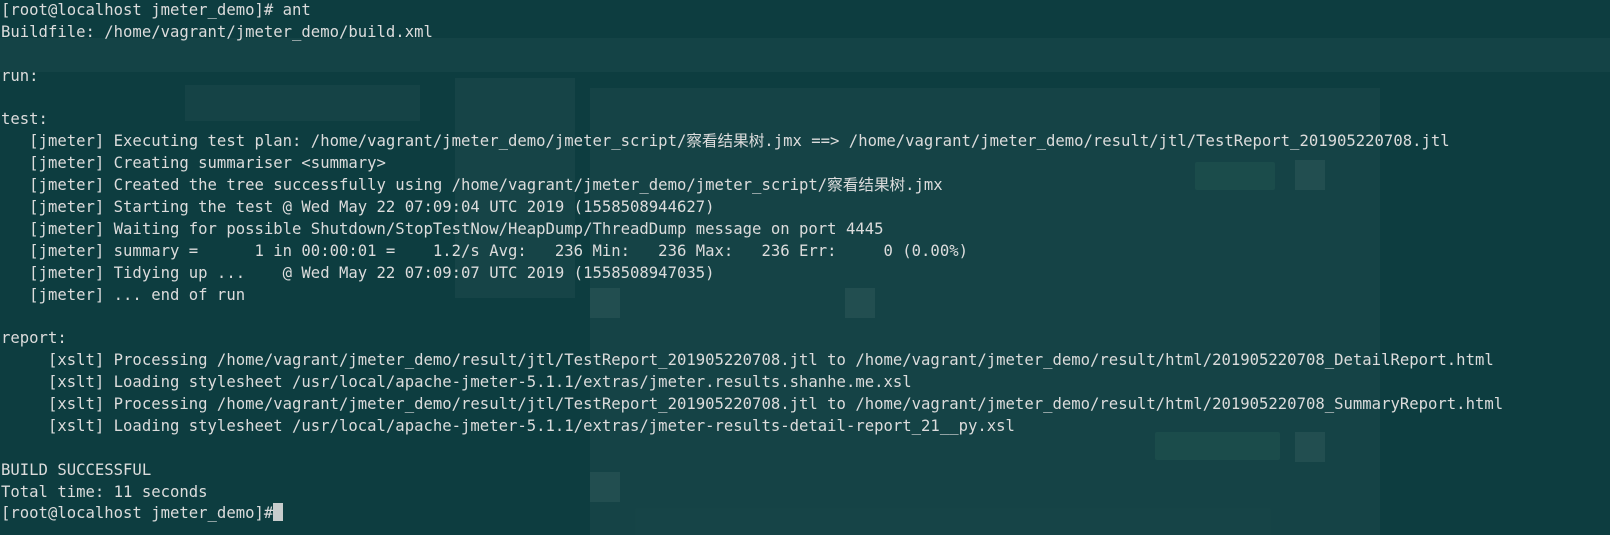 Image resolution: width=1610 pixels, height=535 pixels. I want to click on terminal-line: BUILD SUCCESSFUL, so click(76, 469).